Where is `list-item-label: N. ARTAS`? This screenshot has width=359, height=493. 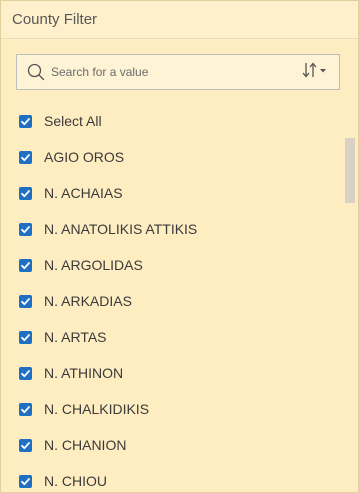 list-item-label: N. ARTAS is located at coordinates (75, 337).